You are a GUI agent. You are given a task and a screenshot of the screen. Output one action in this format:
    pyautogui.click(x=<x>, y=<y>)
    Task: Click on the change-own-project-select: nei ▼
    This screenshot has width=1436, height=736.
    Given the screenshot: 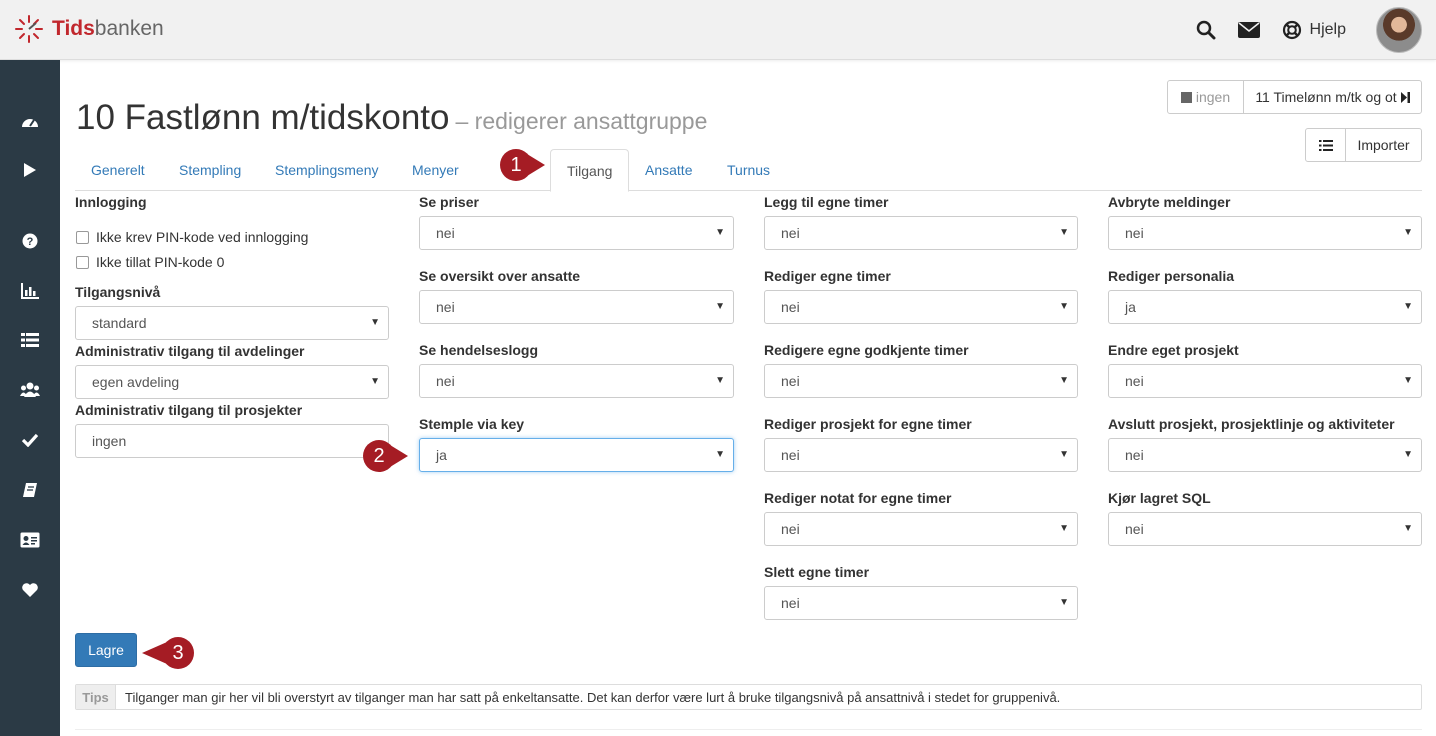 What is the action you would take?
    pyautogui.click(x=1265, y=381)
    